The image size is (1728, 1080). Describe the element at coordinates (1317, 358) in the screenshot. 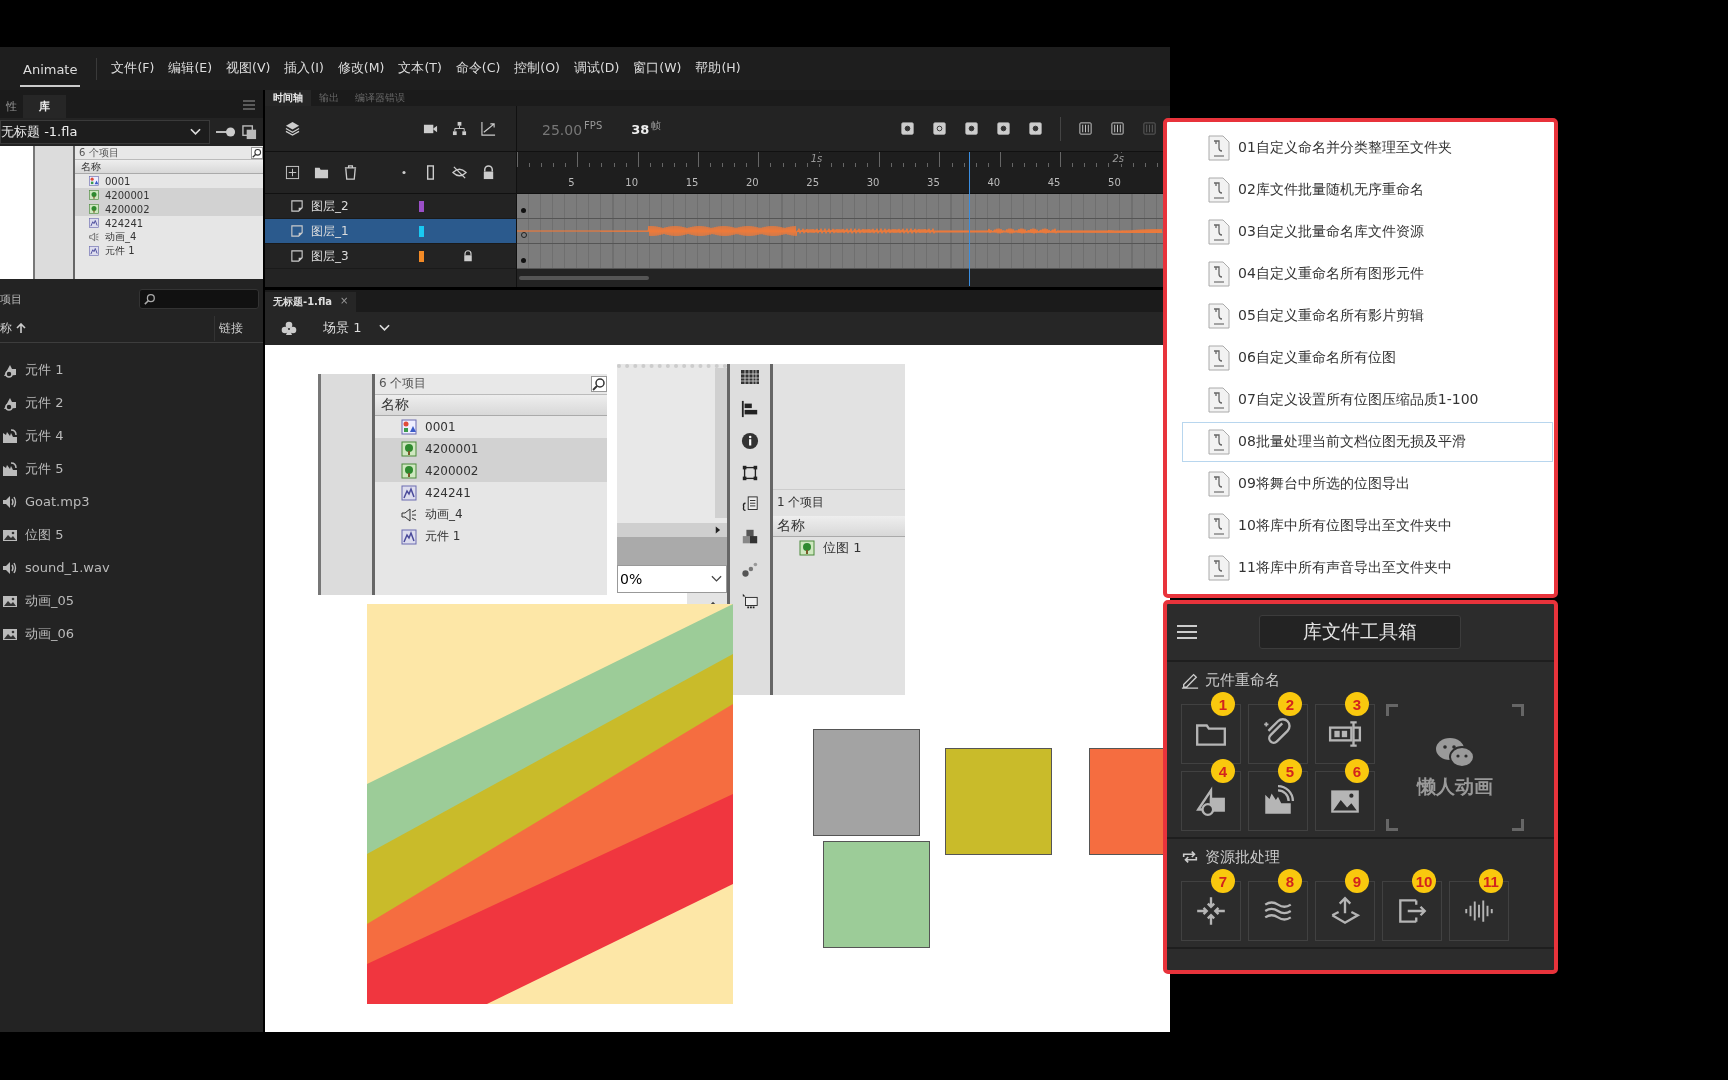

I see `script-name: 06自定义重命名所有位图` at that location.